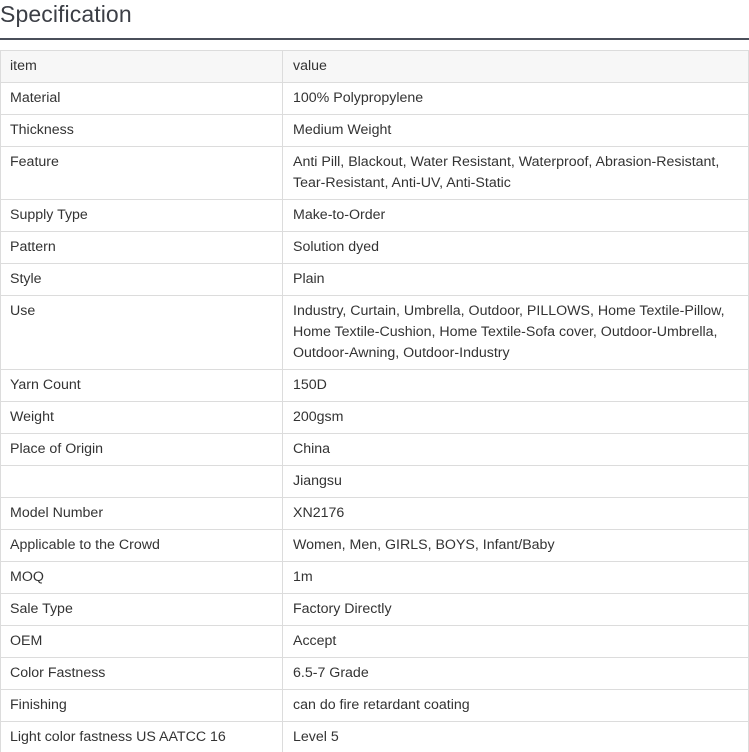  What do you see at coordinates (515, 130) in the screenshot?
I see `row-value-cell: Medium Weight` at bounding box center [515, 130].